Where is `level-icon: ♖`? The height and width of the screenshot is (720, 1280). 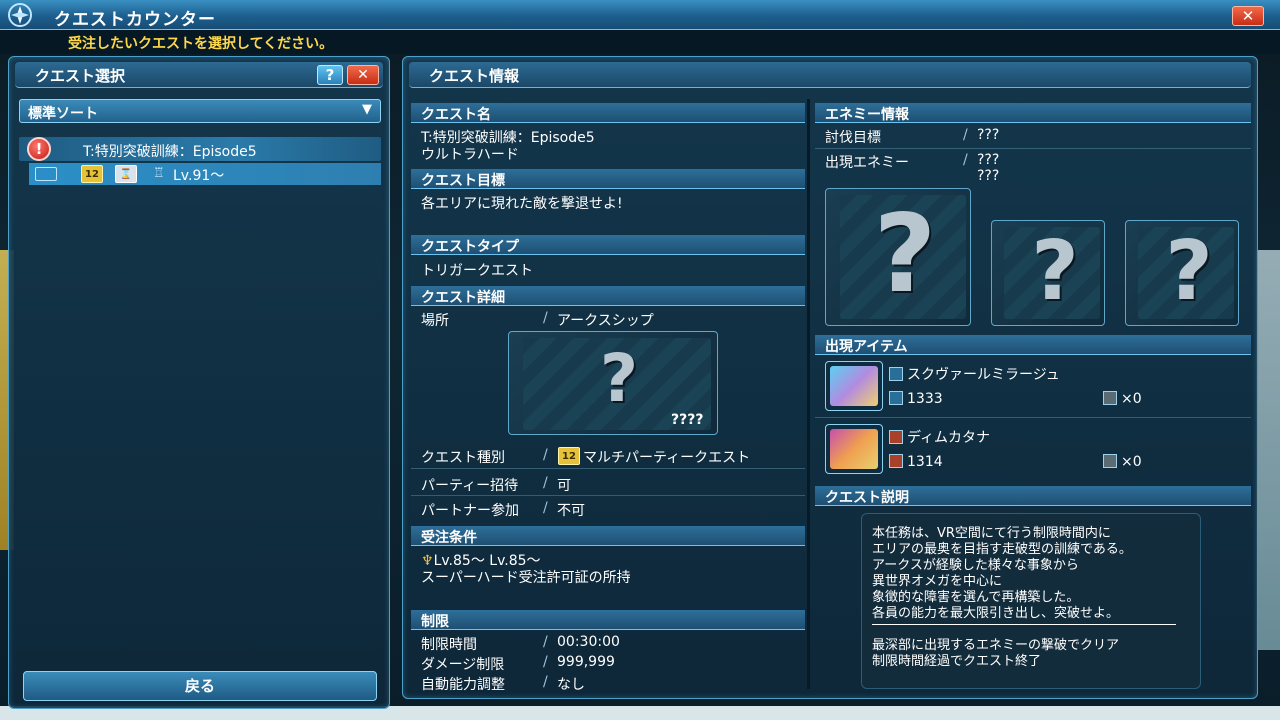
level-icon: ♖ is located at coordinates (159, 173).